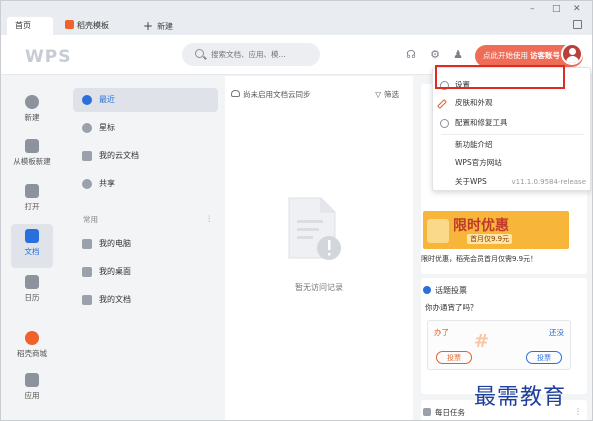 This screenshot has width=593, height=421. What do you see at coordinates (32, 390) in the screenshot?
I see `nav-apps: 应用` at bounding box center [32, 390].